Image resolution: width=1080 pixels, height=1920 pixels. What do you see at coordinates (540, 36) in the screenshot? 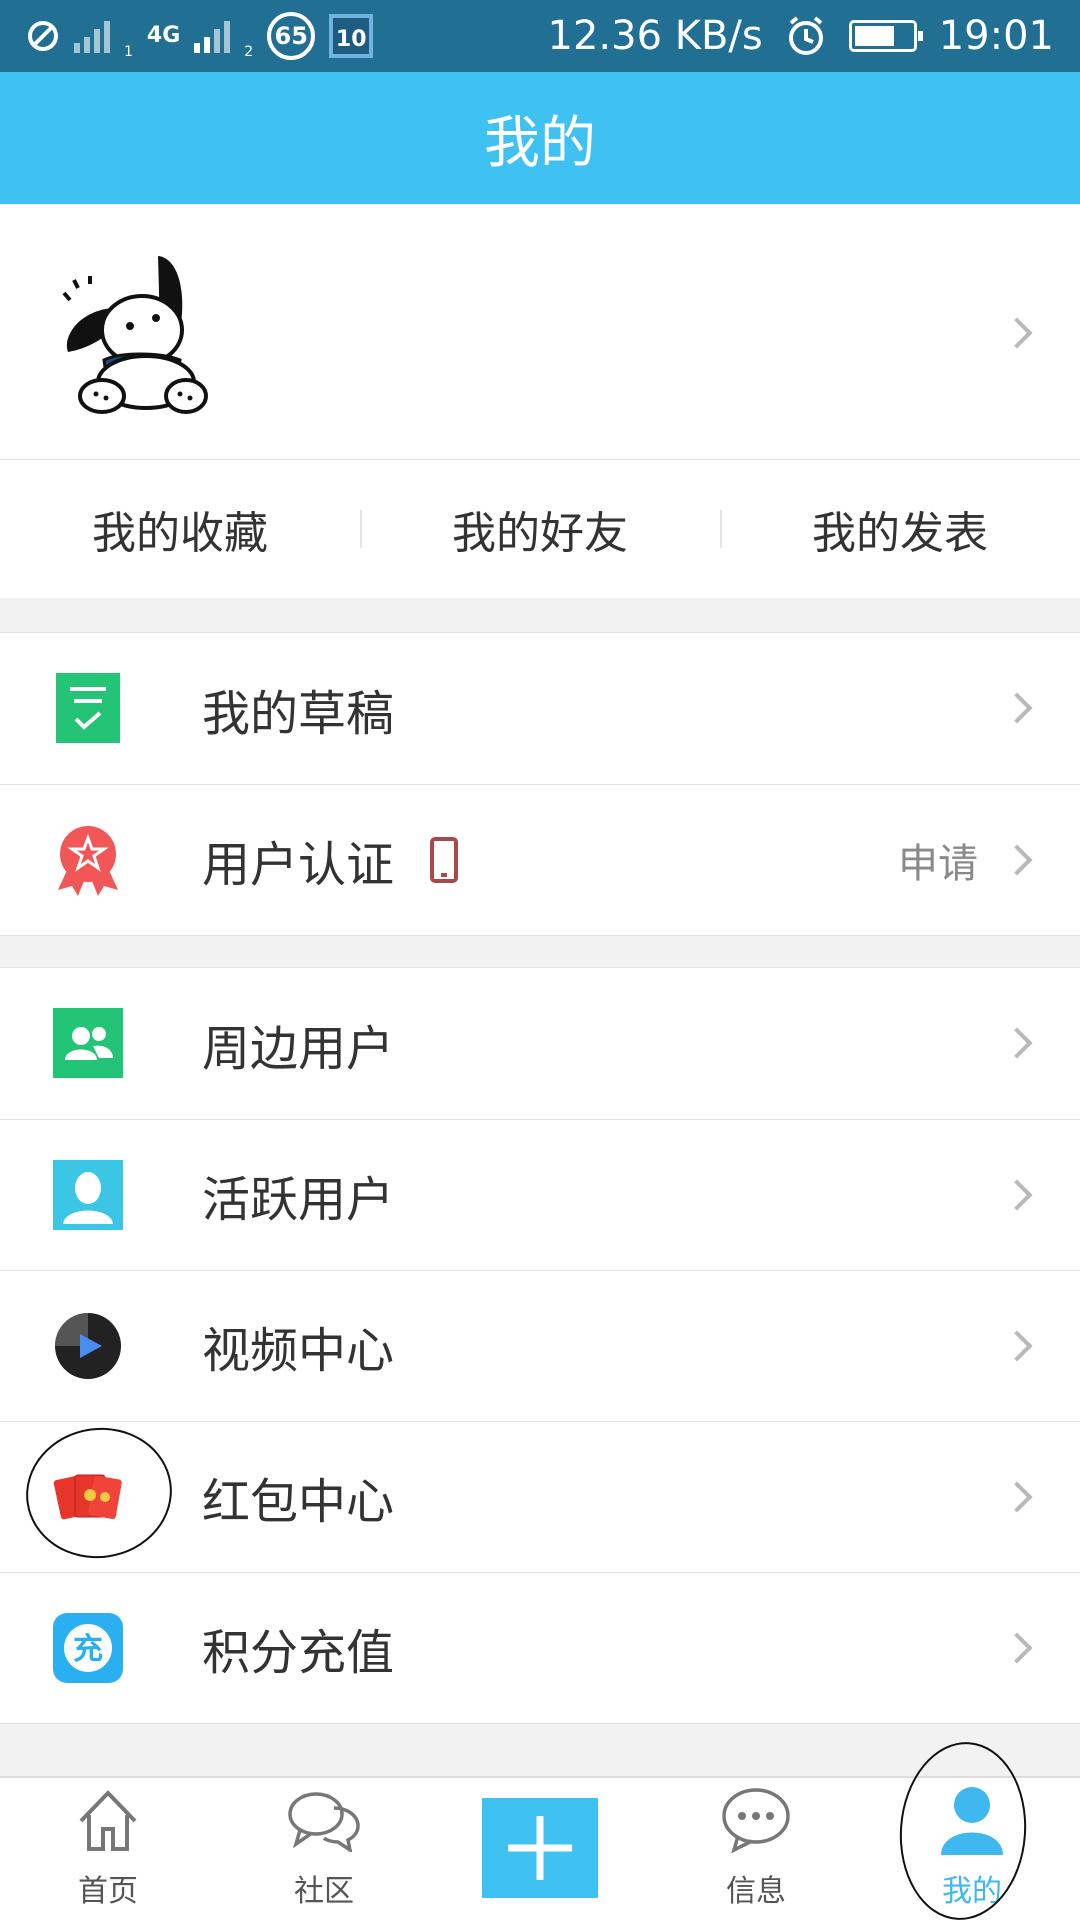
I see `status-bar: 1 4G 2 65 10 12.36 KB/s 19:01` at bounding box center [540, 36].